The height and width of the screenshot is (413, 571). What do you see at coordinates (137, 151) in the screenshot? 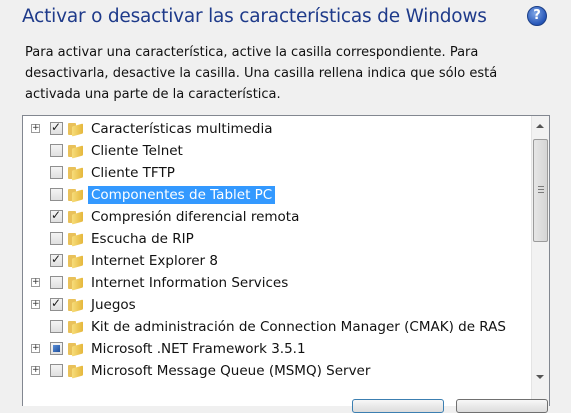
I see `feature-label: Cliente Telnet` at bounding box center [137, 151].